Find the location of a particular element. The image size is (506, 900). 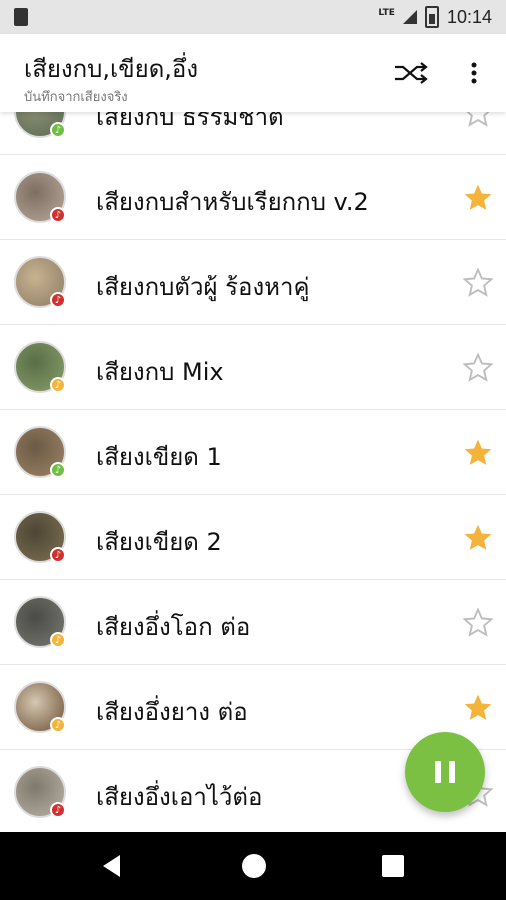

item-label: เสียงอึ่งยาง ต่อ is located at coordinates (172, 712).